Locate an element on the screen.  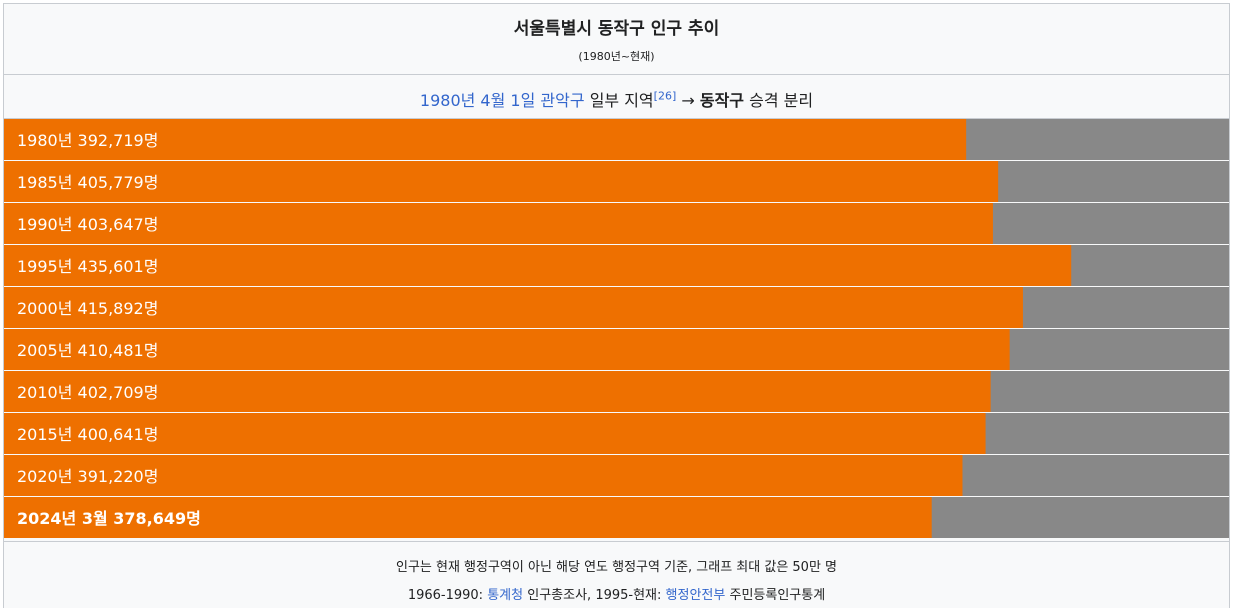
source-mid: 인구총조사, 1995-현재: is located at coordinates (594, 595).